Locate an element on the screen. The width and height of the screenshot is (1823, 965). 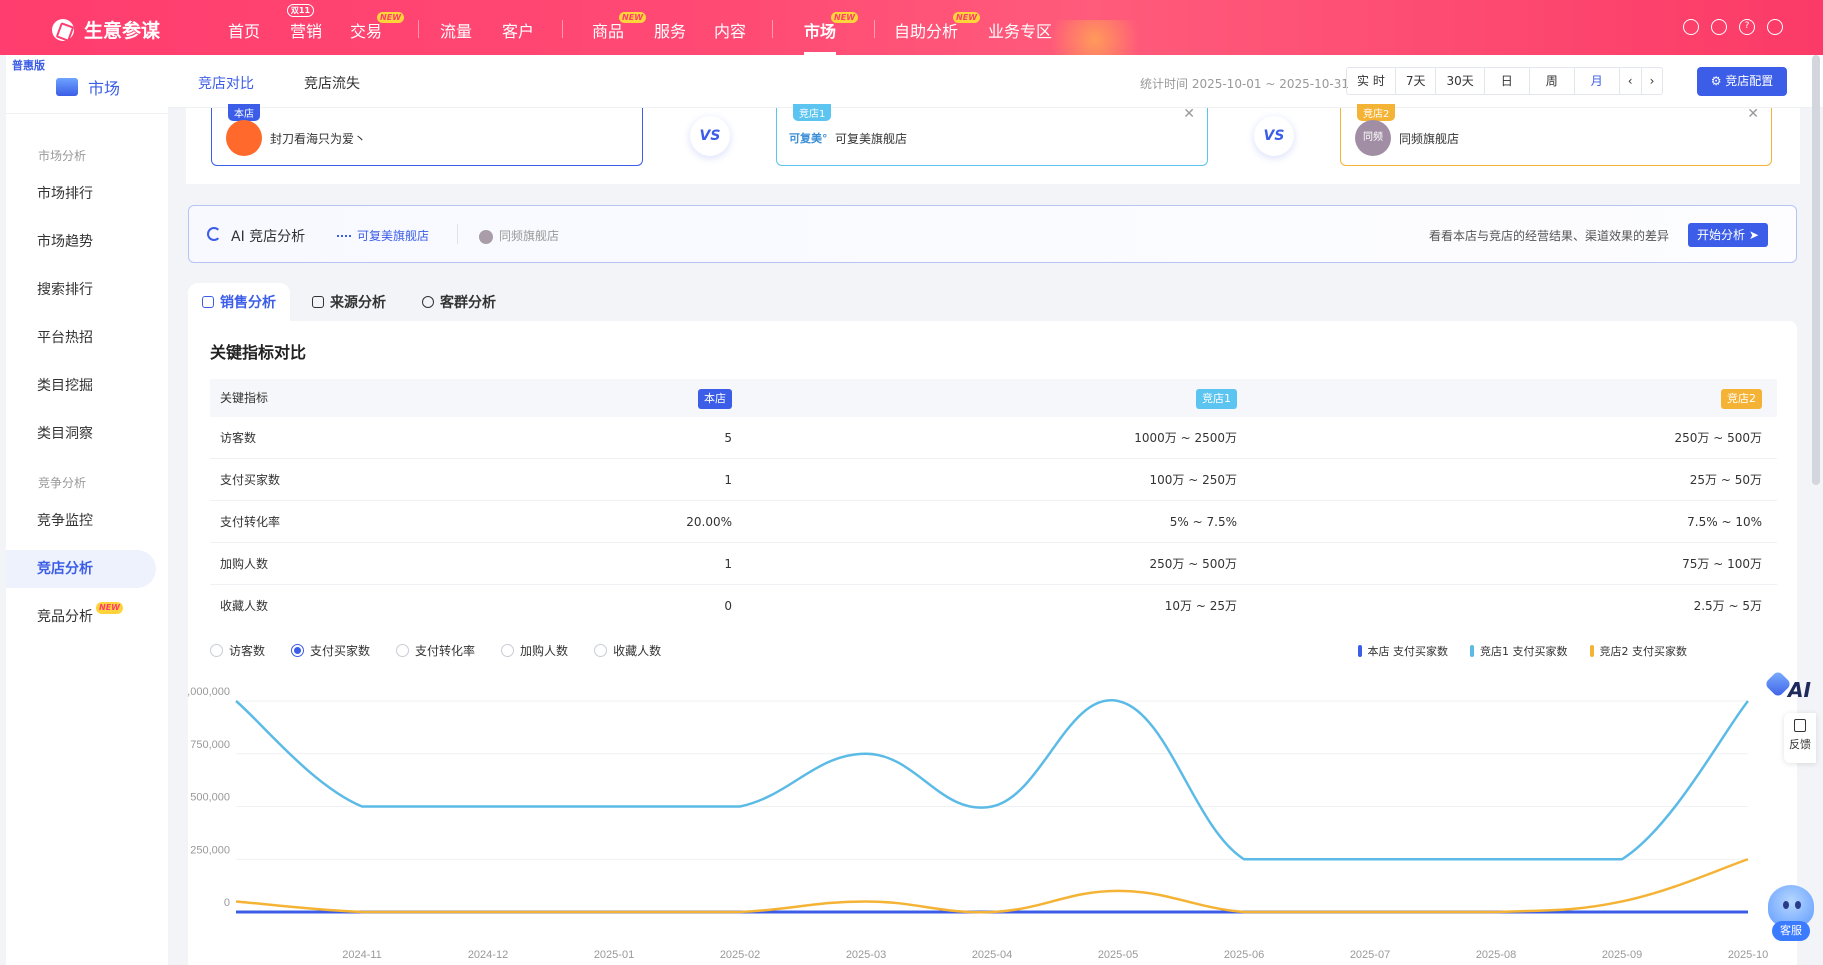
x-tick-label: 2025-04 is located at coordinates (992, 955).